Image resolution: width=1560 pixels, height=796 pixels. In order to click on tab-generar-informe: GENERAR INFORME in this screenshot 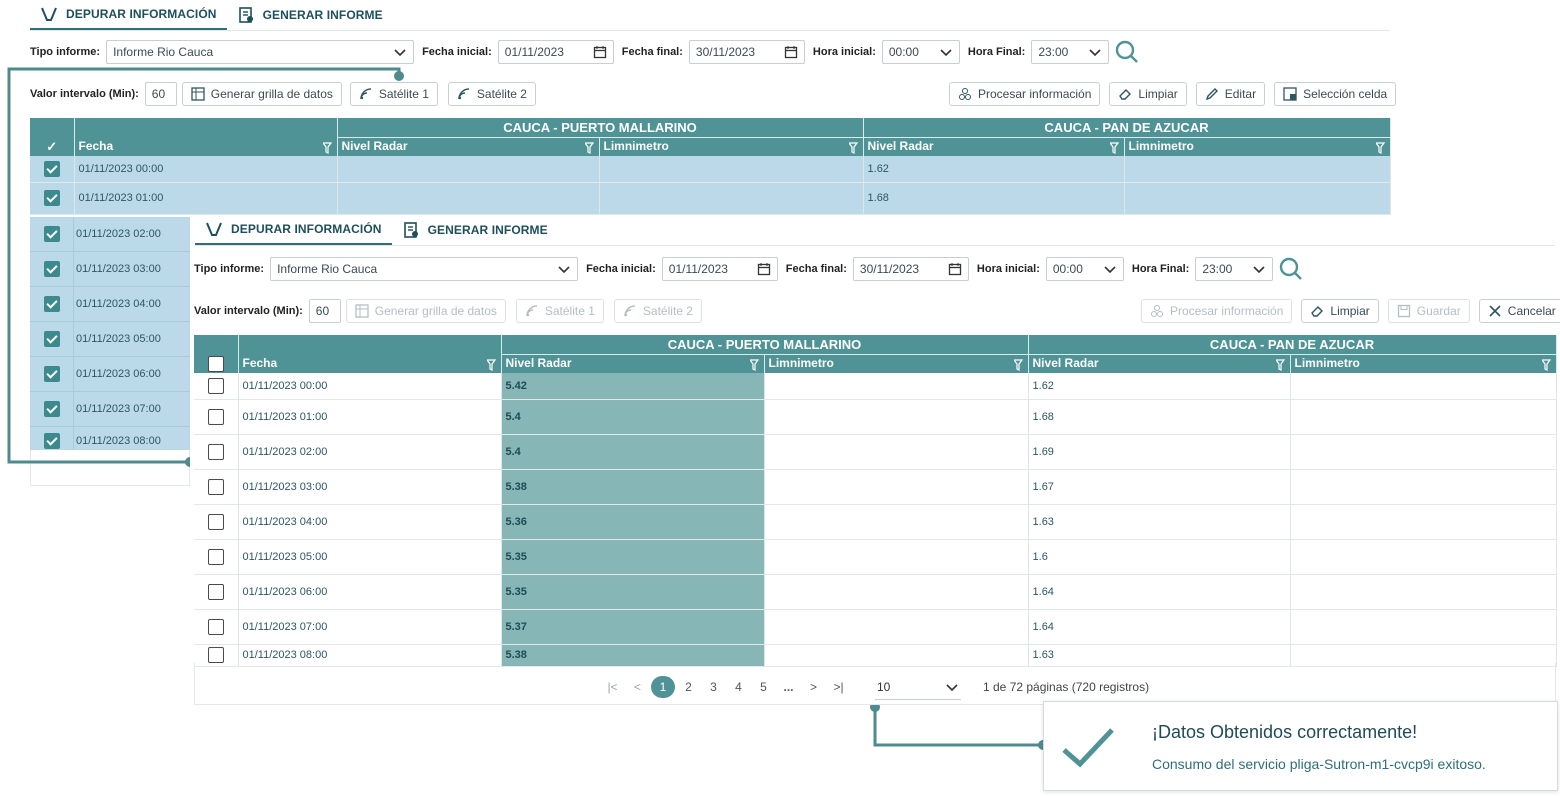, I will do `click(475, 230)`.